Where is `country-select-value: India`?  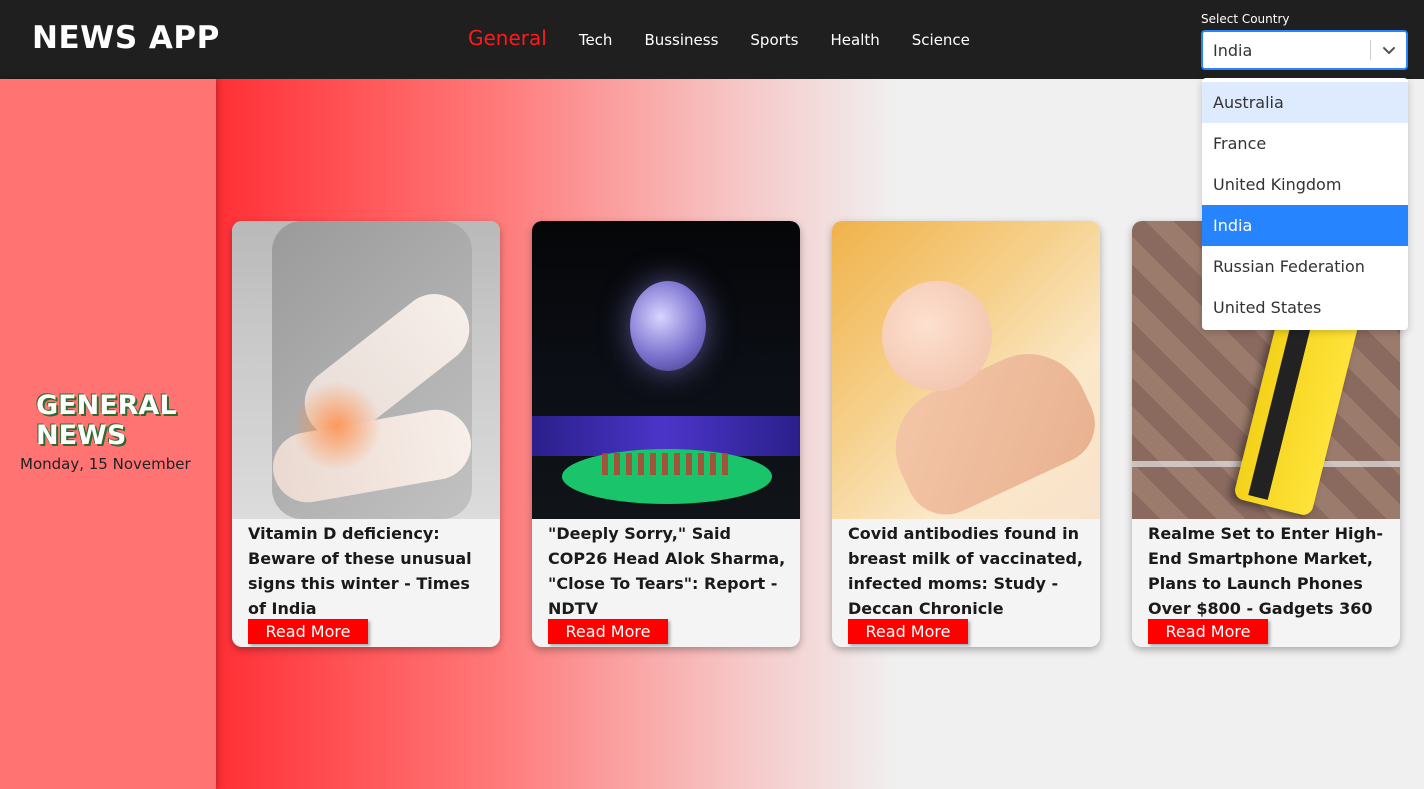 country-select-value: India is located at coordinates (1233, 50).